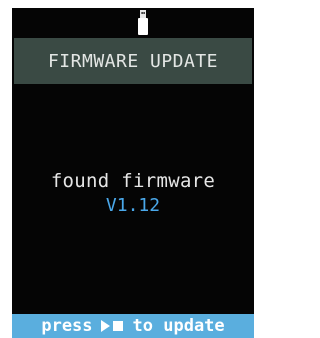 The height and width of the screenshot is (338, 320). I want to click on footer-suffix: to update, so click(178, 326).